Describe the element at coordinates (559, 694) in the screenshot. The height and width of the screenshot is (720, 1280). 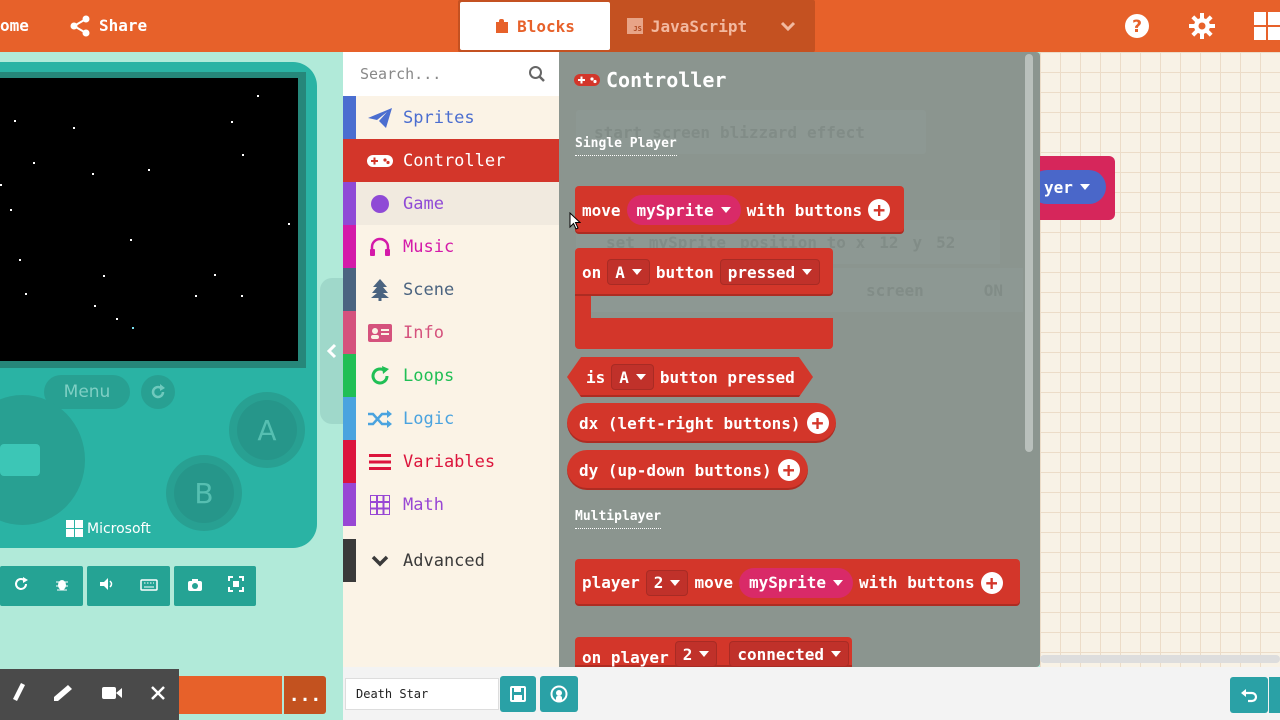
I see `github-button` at that location.